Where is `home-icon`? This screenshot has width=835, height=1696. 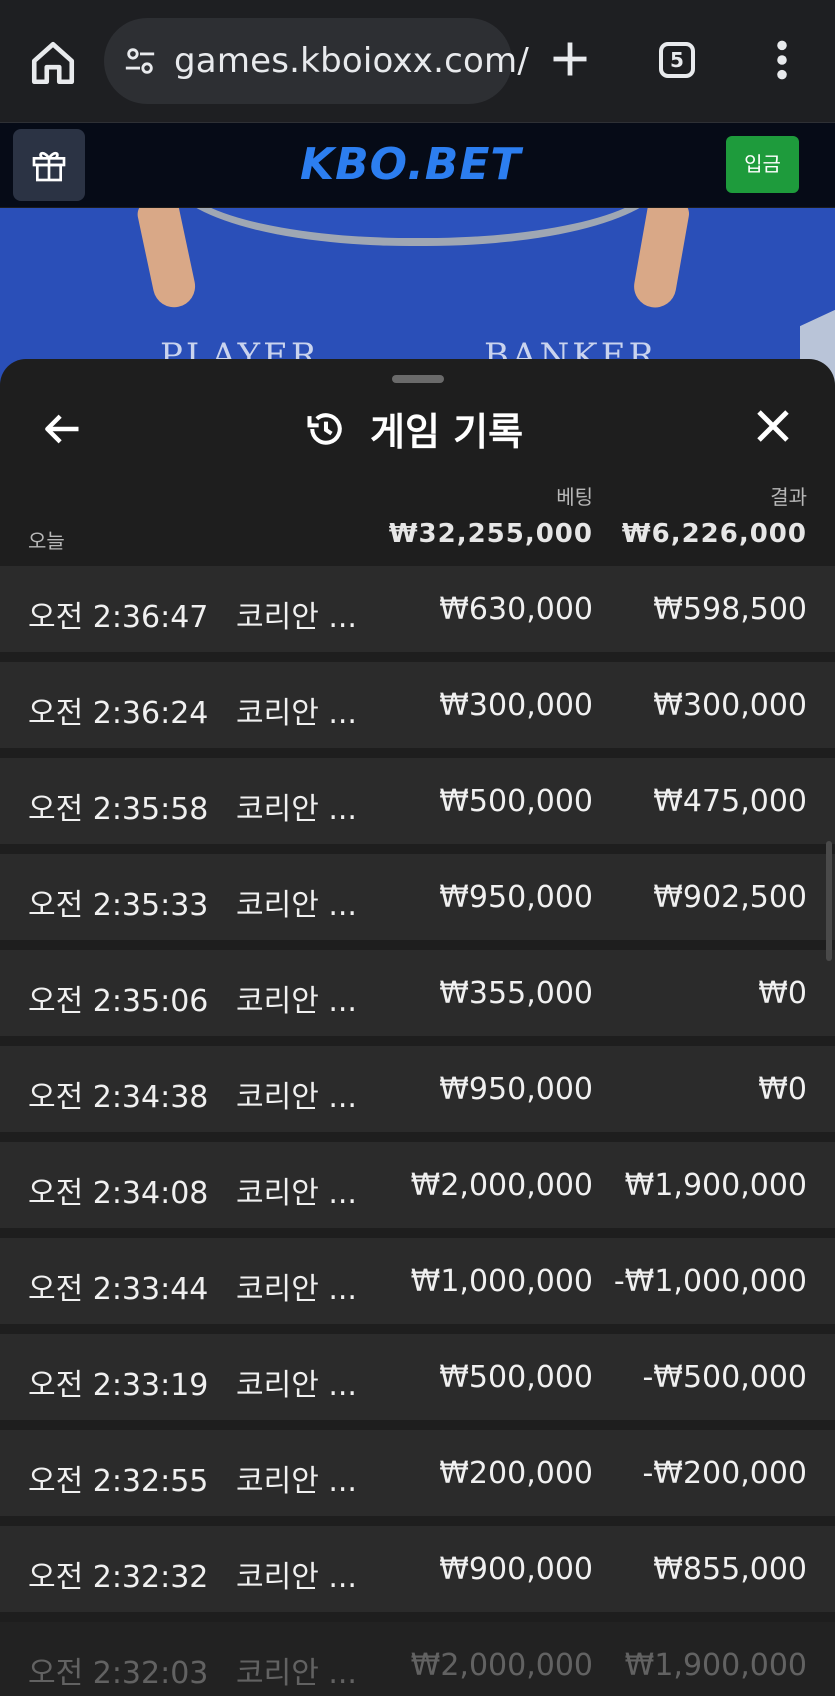 home-icon is located at coordinates (53, 63).